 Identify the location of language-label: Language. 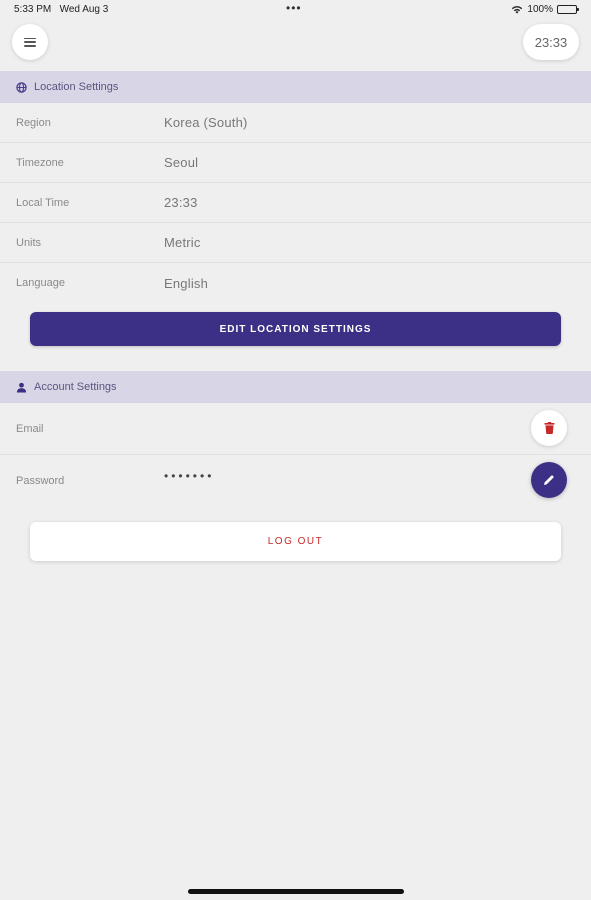
(40, 283).